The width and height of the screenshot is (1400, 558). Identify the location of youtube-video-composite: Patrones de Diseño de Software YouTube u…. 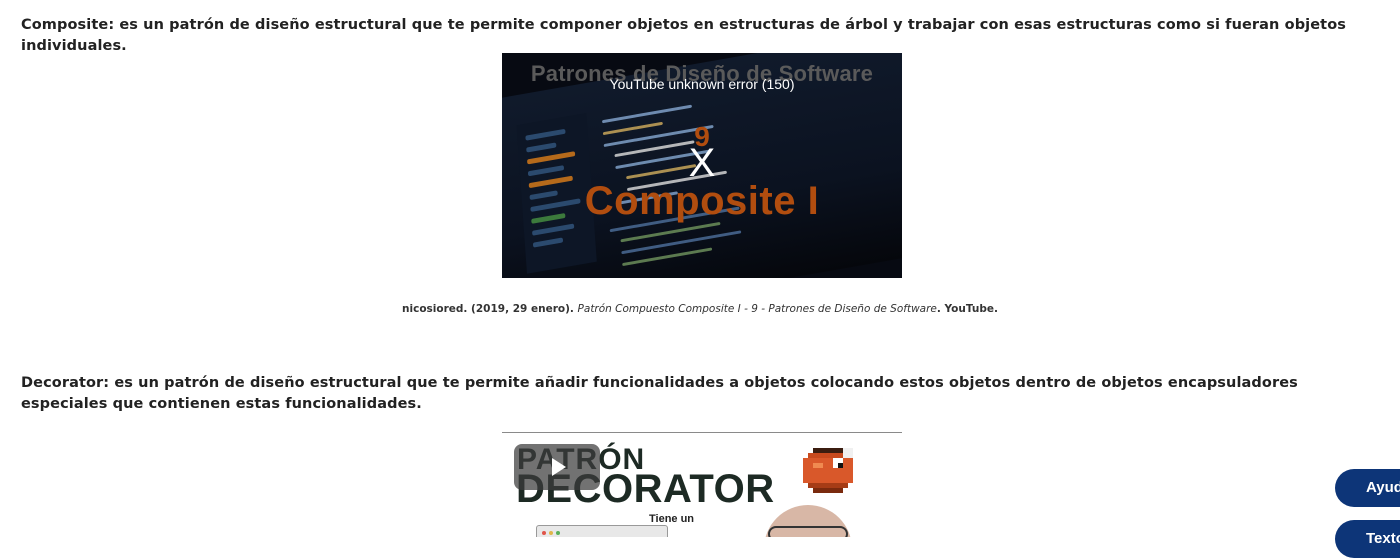
(702, 165).